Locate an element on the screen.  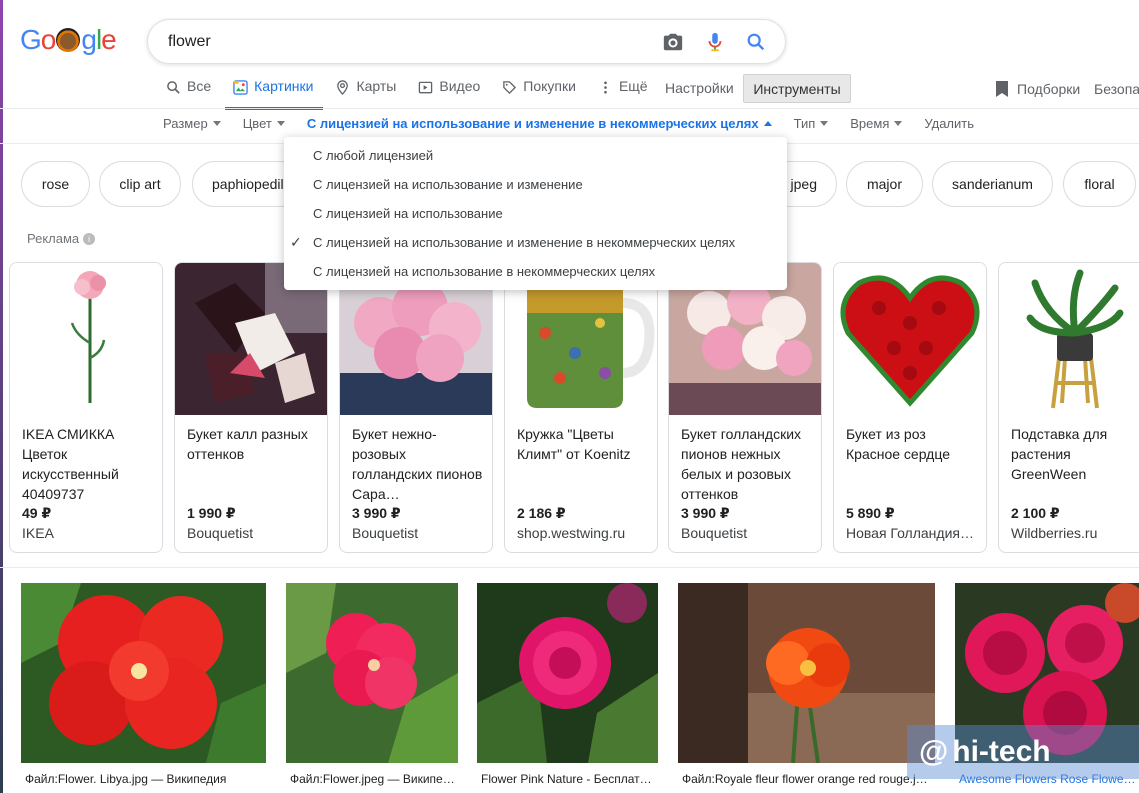
tab-label: Видео is located at coordinates (460, 86).